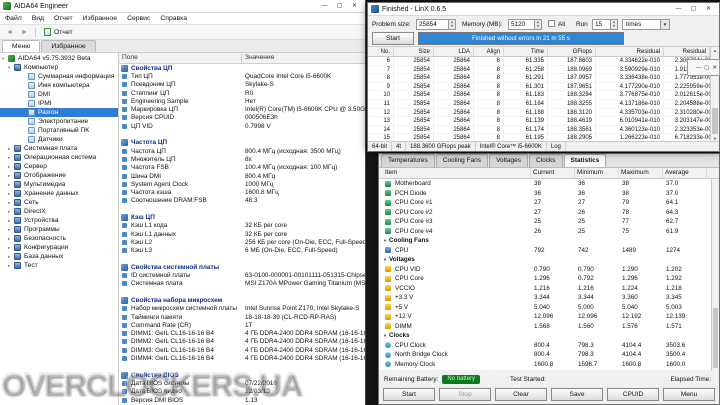 The height and width of the screenshot is (405, 720). I want to click on stats-row: North Bridge Clock 800.4 798.3 4104.4 3500.4, so click(549, 355).